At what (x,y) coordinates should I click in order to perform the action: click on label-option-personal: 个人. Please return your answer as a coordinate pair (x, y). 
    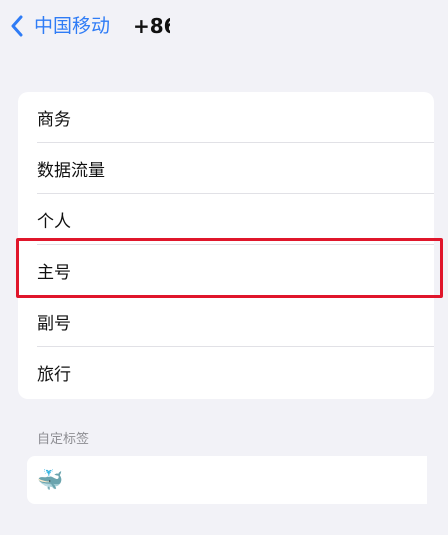
    Looking at the image, I should click on (226, 219).